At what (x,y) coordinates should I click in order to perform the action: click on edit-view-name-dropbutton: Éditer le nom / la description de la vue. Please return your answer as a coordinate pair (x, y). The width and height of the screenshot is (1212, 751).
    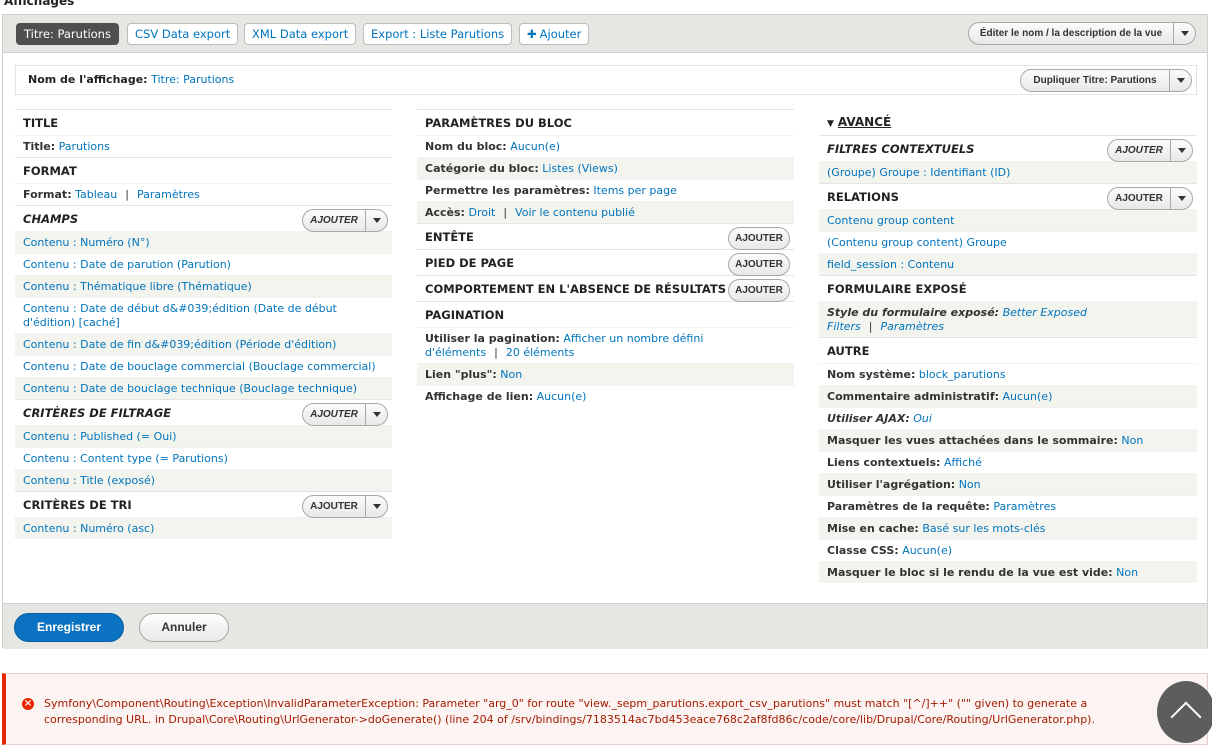
    Looking at the image, I should click on (1082, 33).